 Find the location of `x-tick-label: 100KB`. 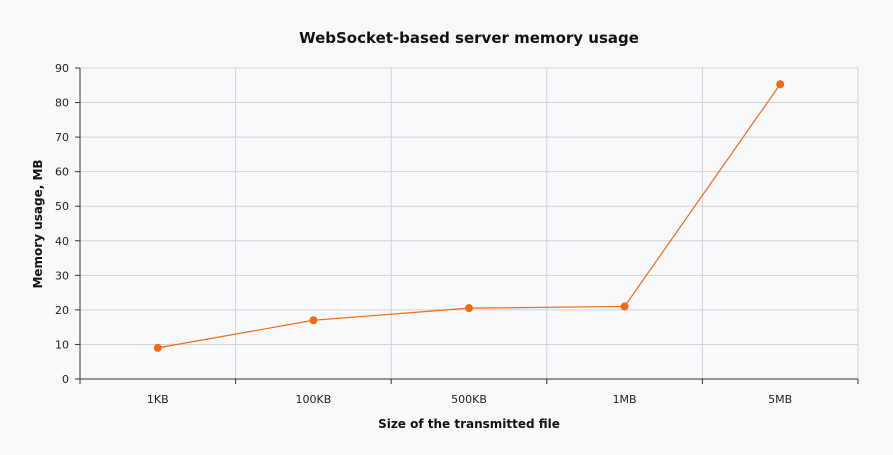

x-tick-label: 100KB is located at coordinates (314, 399).